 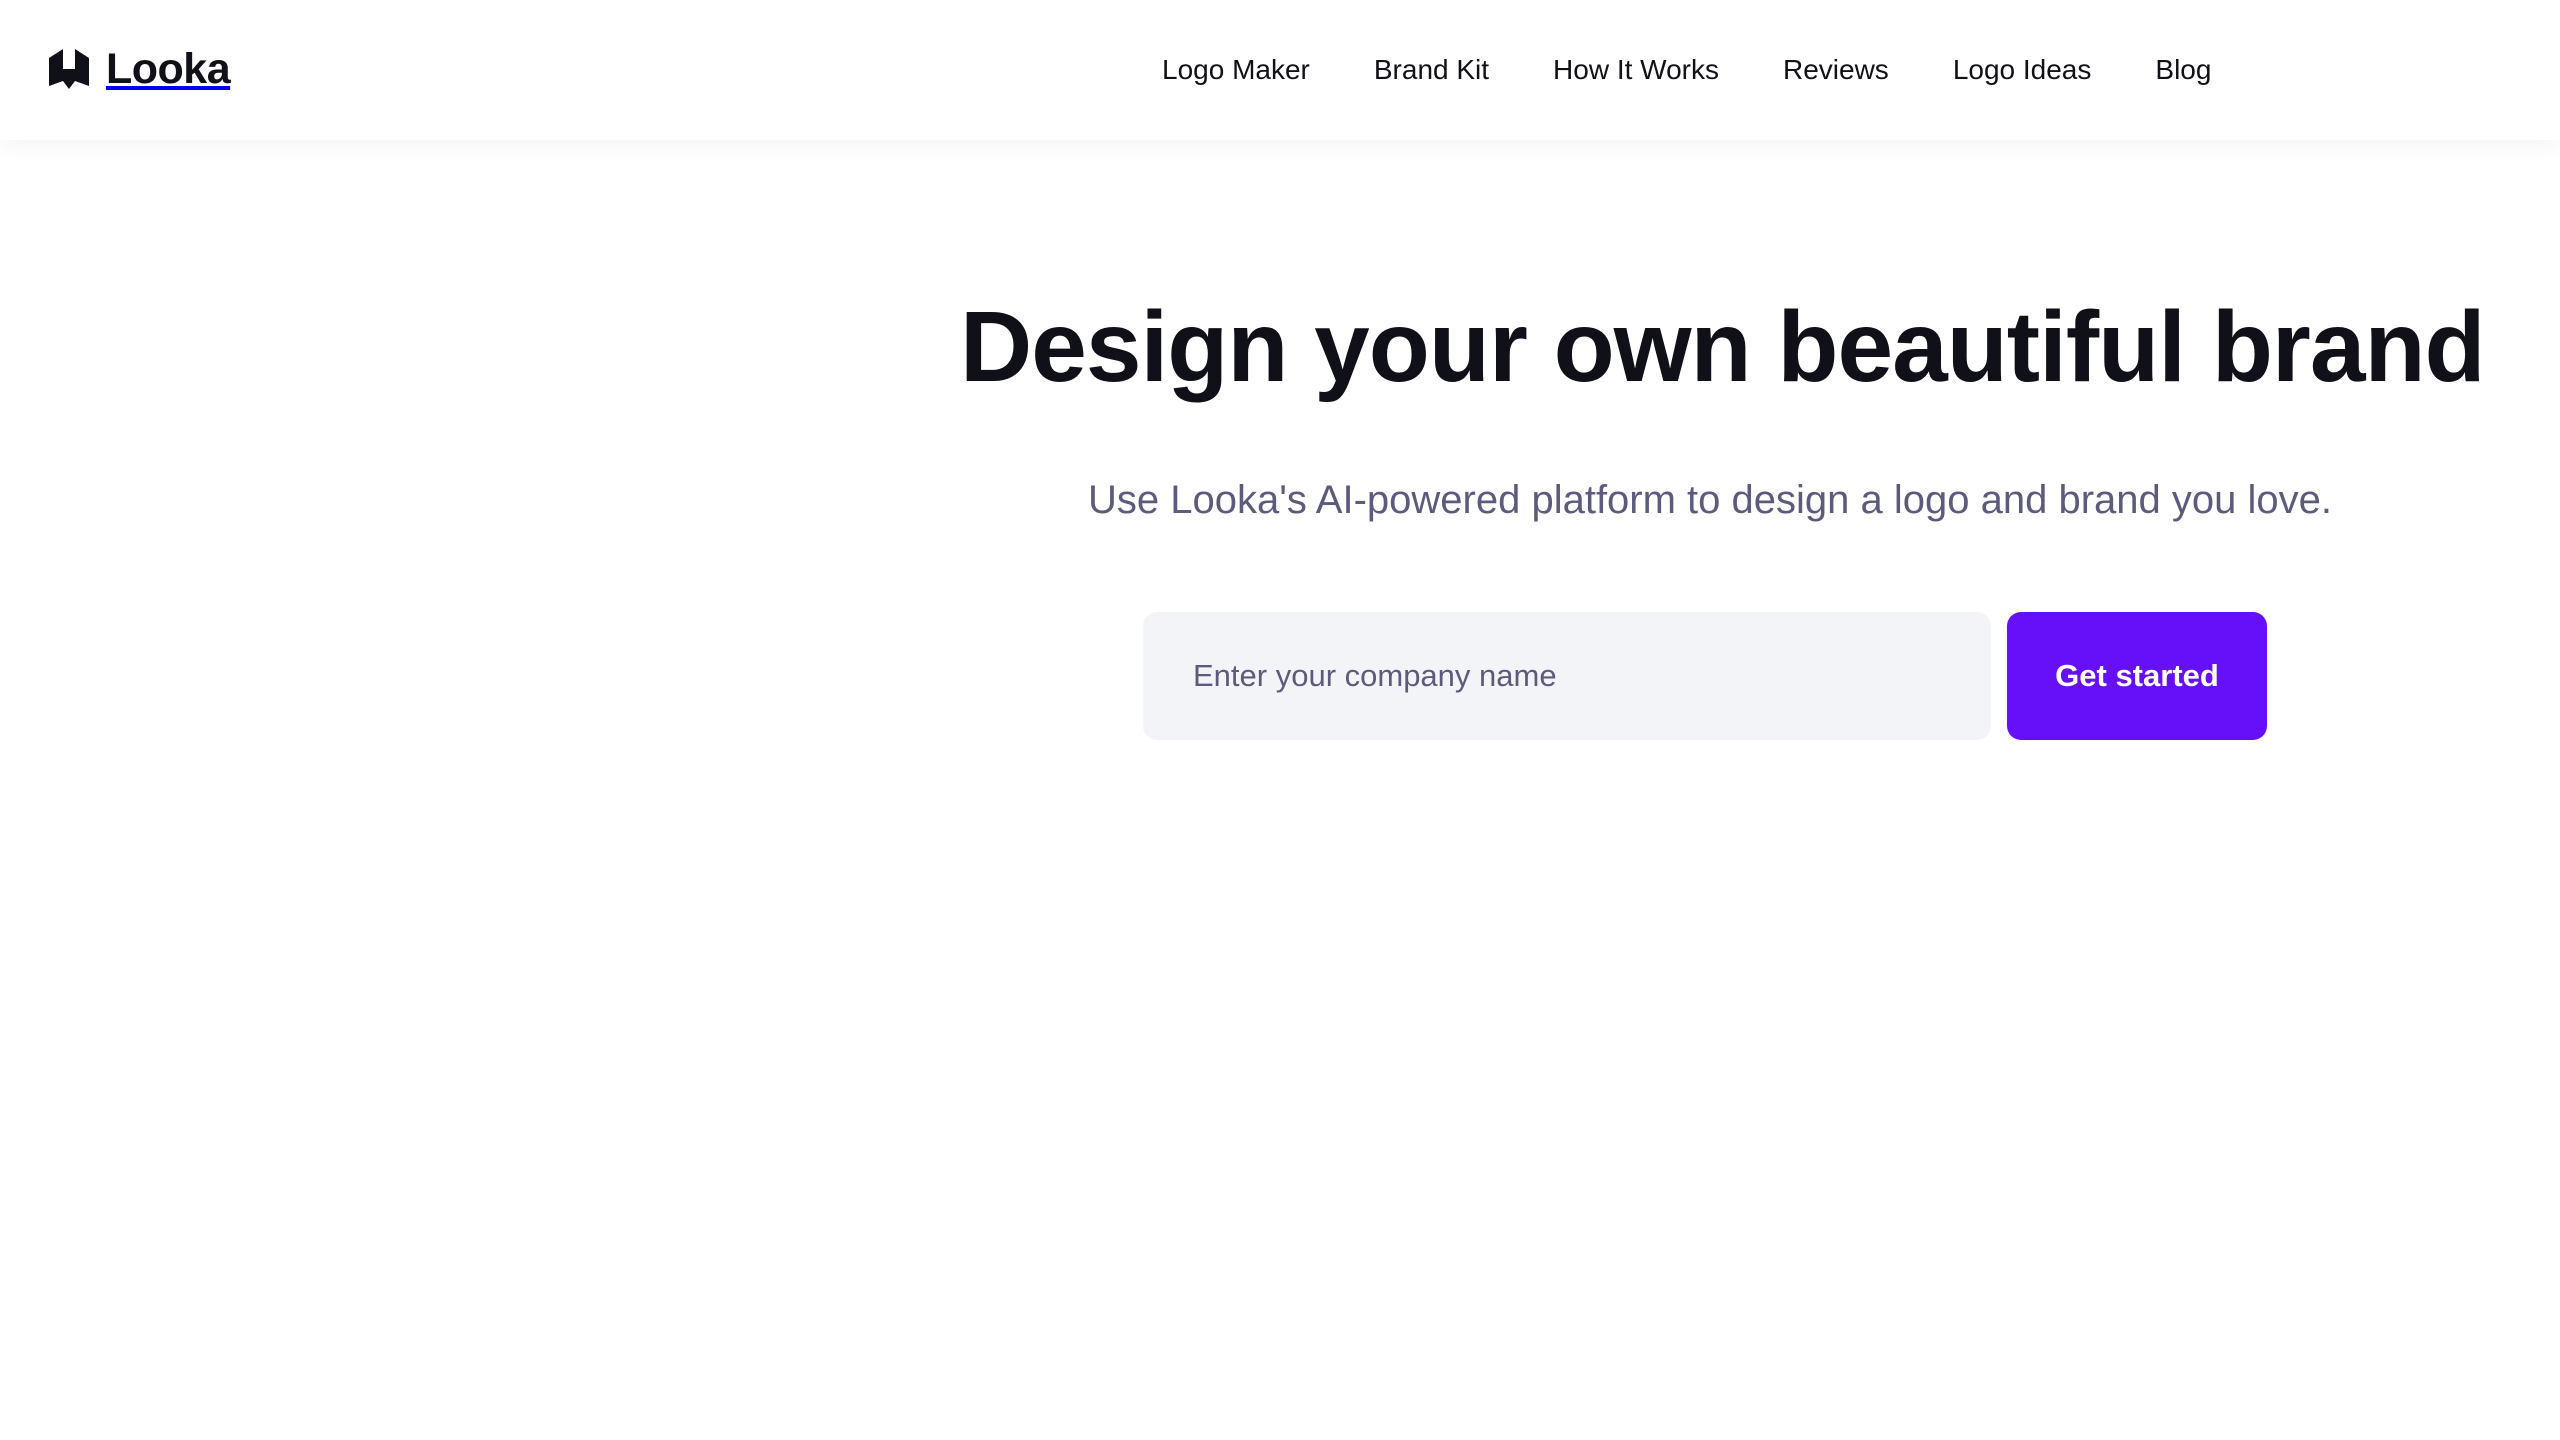 I want to click on nav-logo-maker: Logo Maker, so click(x=1236, y=70).